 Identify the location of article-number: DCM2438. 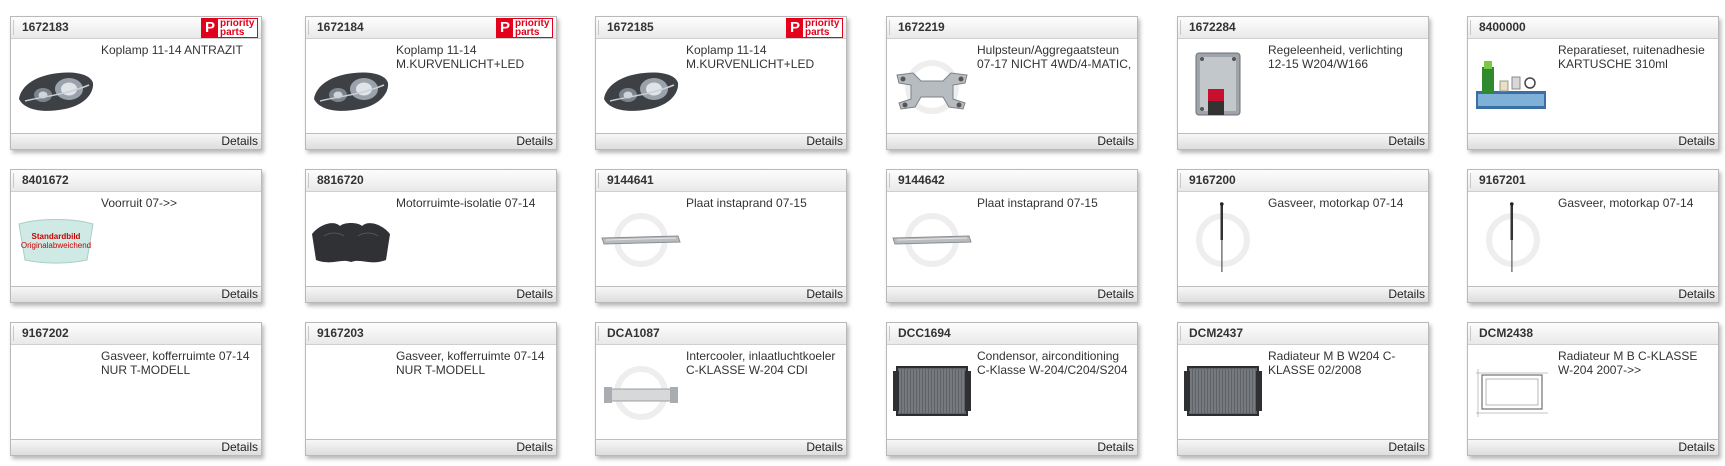
(1506, 333).